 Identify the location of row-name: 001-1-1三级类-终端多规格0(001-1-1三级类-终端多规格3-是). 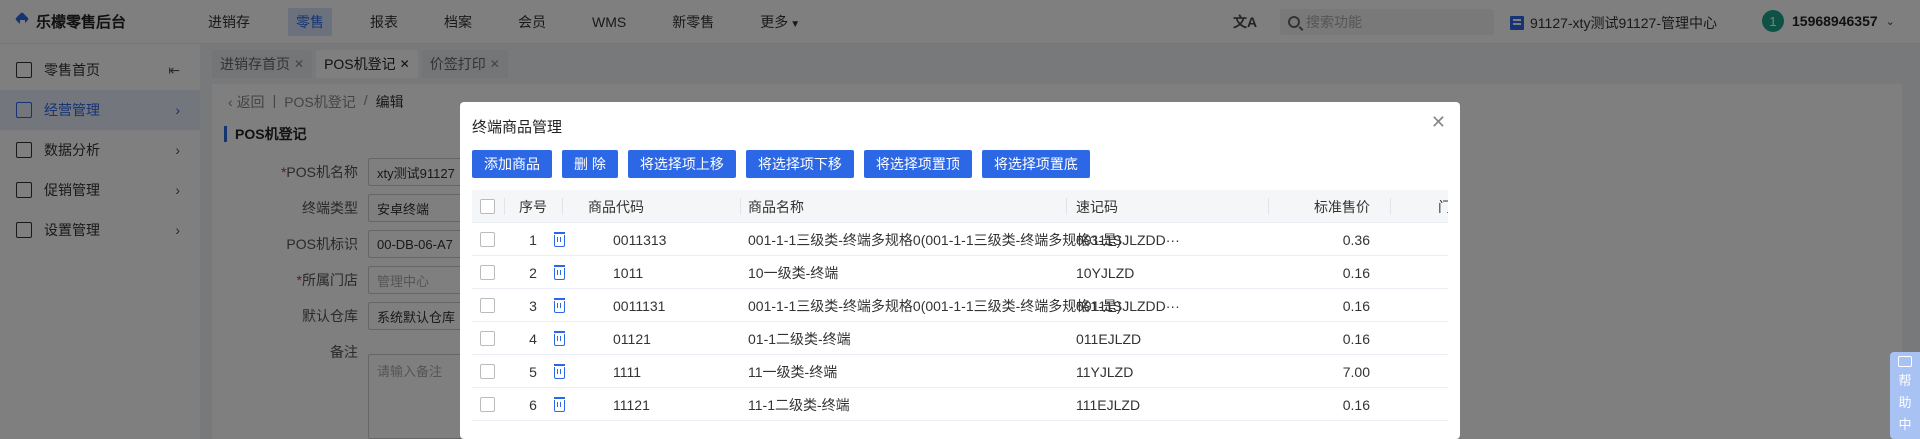
(935, 239).